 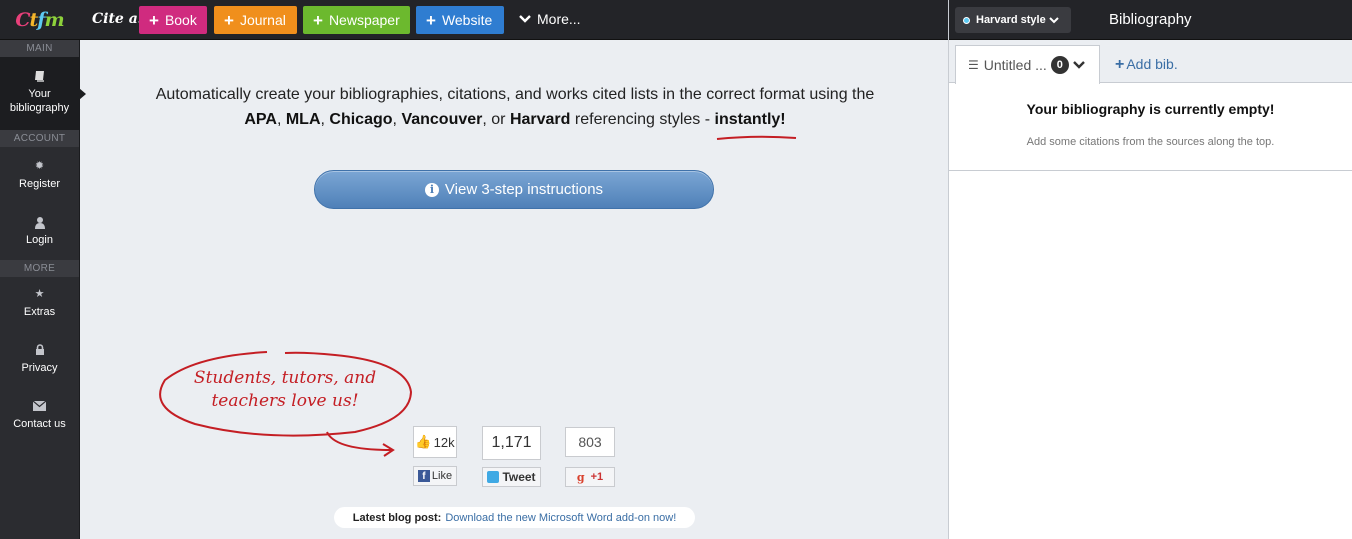 I want to click on cite-website-button: + Website, so click(x=460, y=20).